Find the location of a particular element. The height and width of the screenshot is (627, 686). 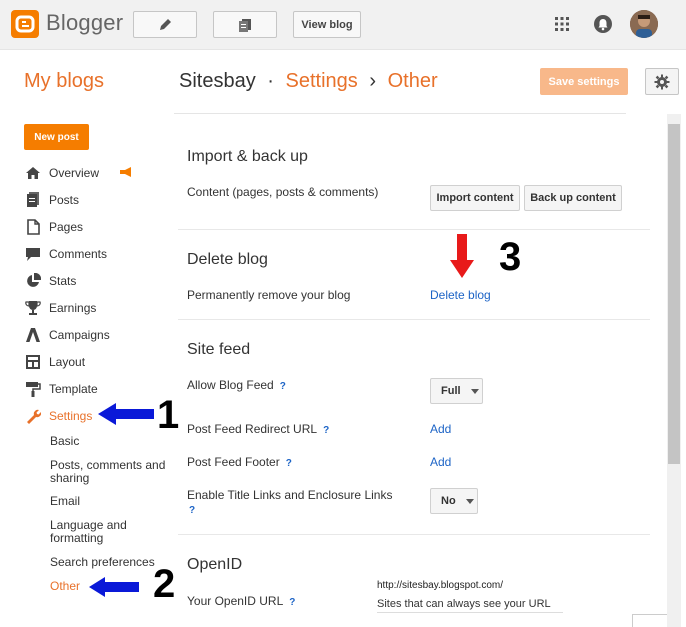

openid-url-label: Your OpenID URL? is located at coordinates (241, 601).